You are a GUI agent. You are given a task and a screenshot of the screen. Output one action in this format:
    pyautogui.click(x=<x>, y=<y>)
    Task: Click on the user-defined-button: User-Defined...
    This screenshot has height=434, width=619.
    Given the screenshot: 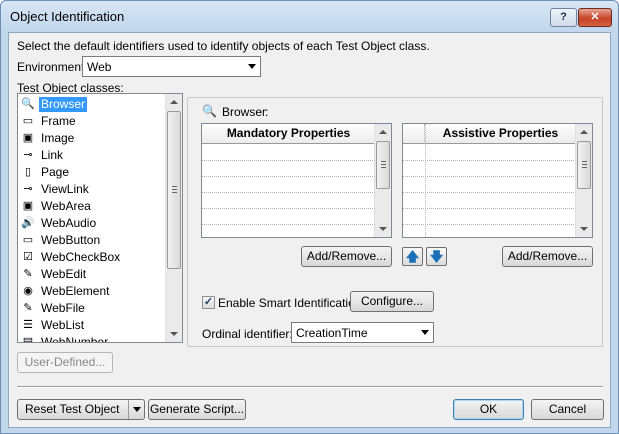 What is the action you would take?
    pyautogui.click(x=65, y=362)
    